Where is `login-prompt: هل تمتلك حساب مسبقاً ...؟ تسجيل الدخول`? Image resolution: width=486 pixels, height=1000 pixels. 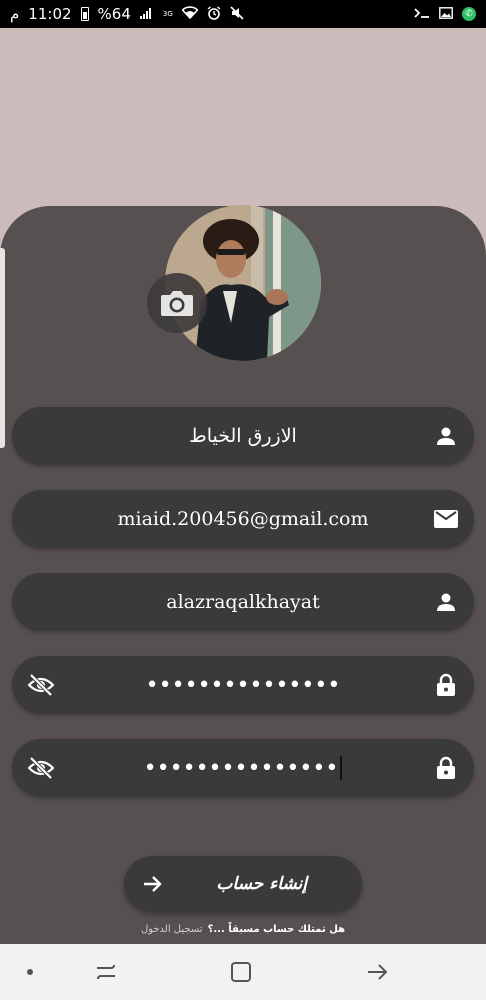
login-prompt: هل تمتلك حساب مسبقاً ...؟ تسجيل الدخول is located at coordinates (243, 933).